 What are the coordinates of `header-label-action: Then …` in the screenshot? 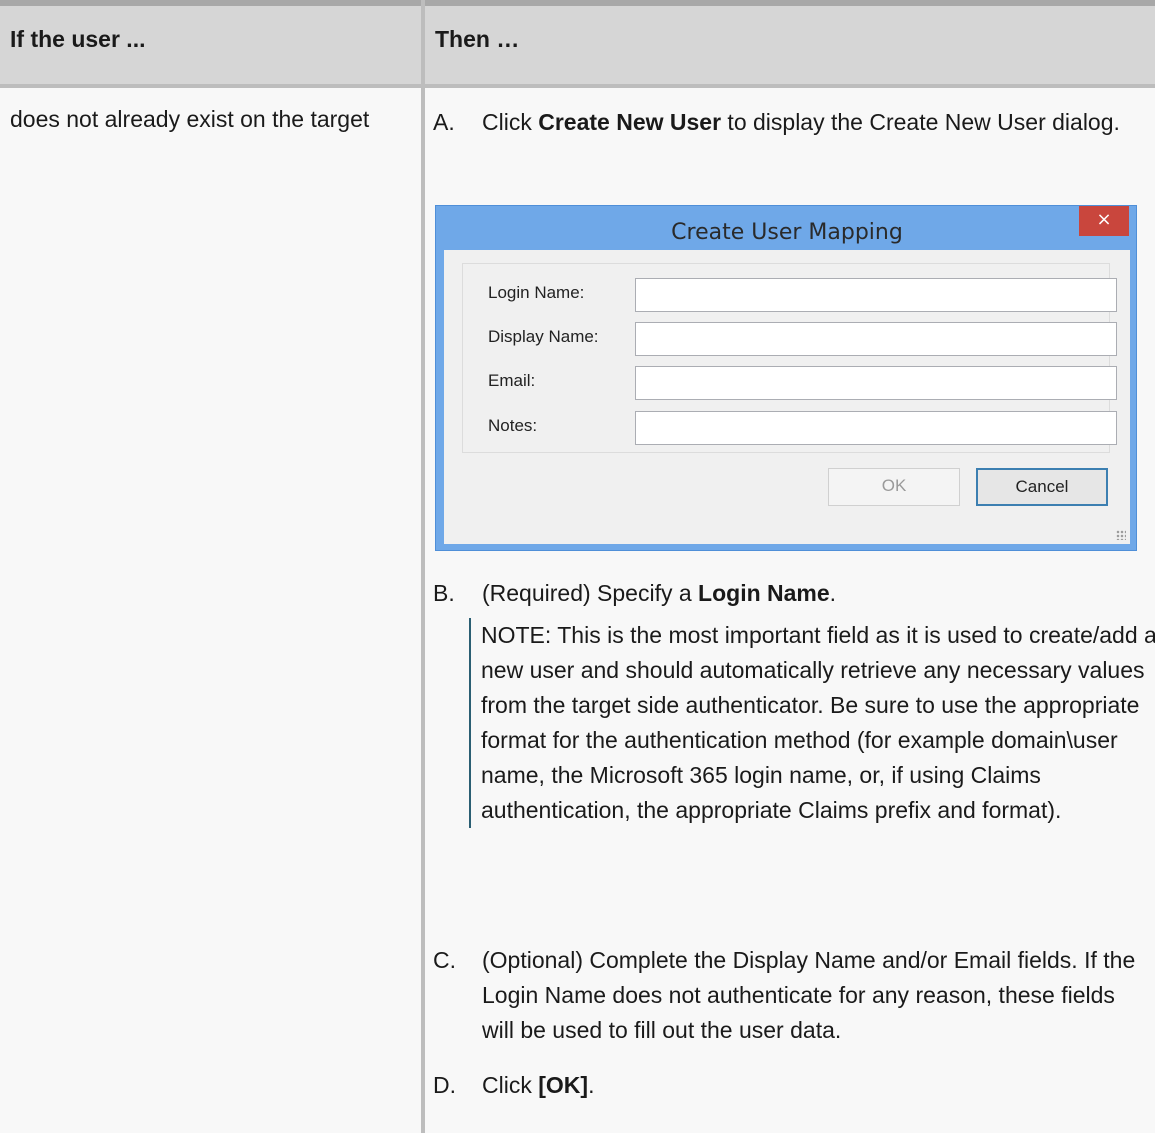 It's located at (477, 39).